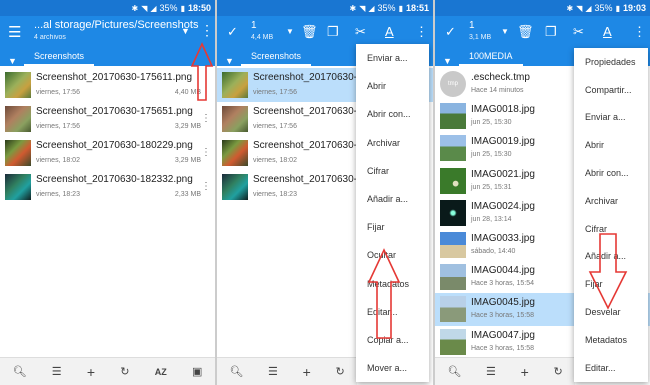  What do you see at coordinates (491, 219) in the screenshot?
I see `file-date: jun 28, 13:14` at bounding box center [491, 219].